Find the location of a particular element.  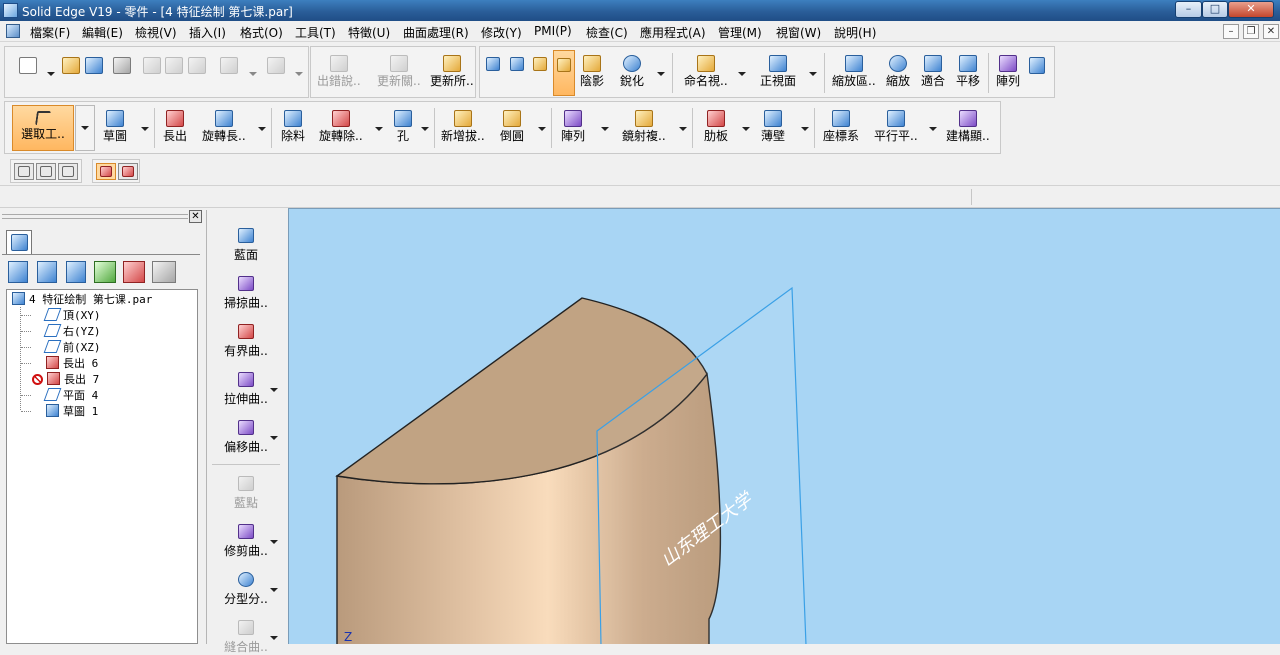

trim-surface-dropdown-icon is located at coordinates (274, 542).